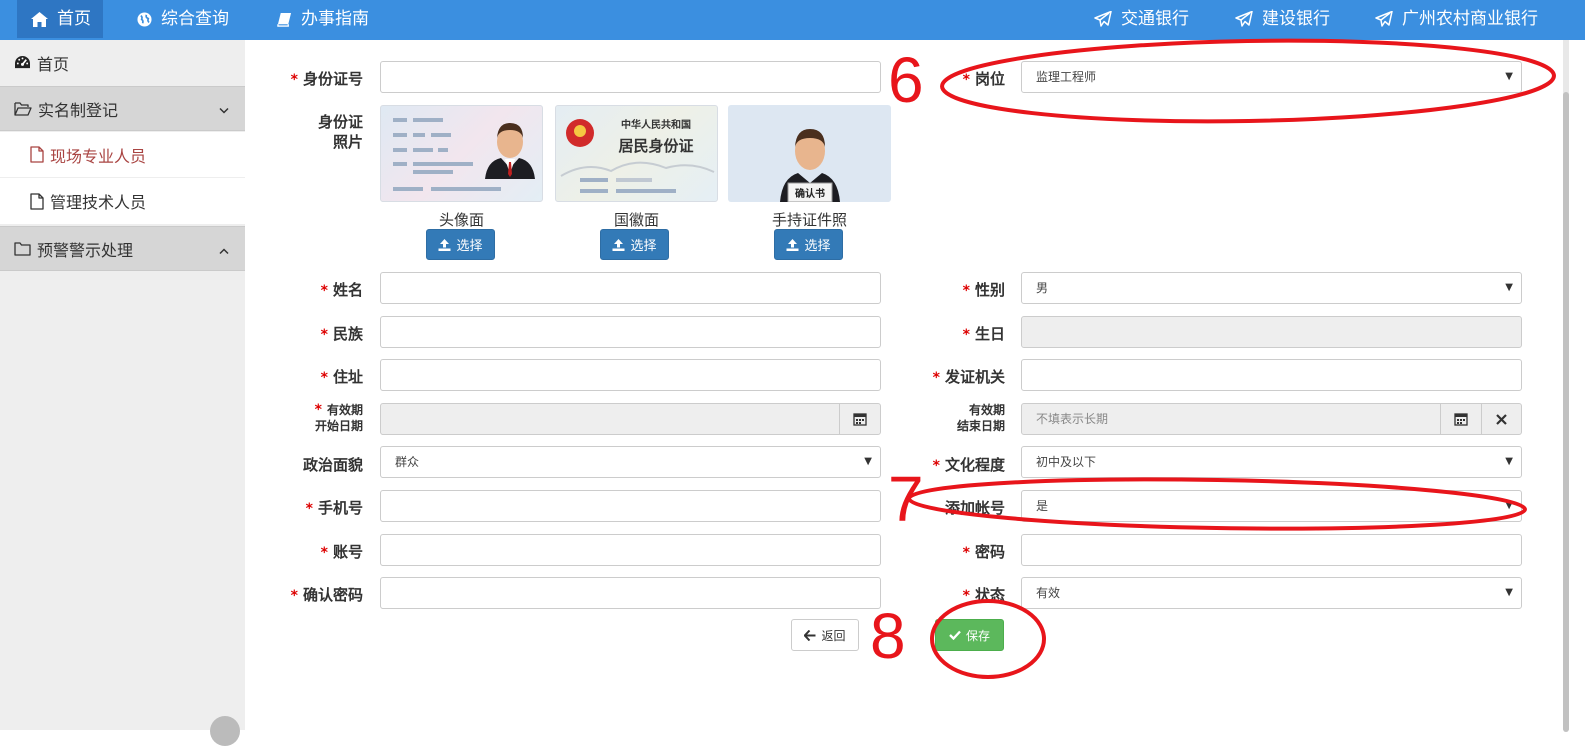 The height and width of the screenshot is (746, 1585). I want to click on sidebar-collapse-handle, so click(225, 731).